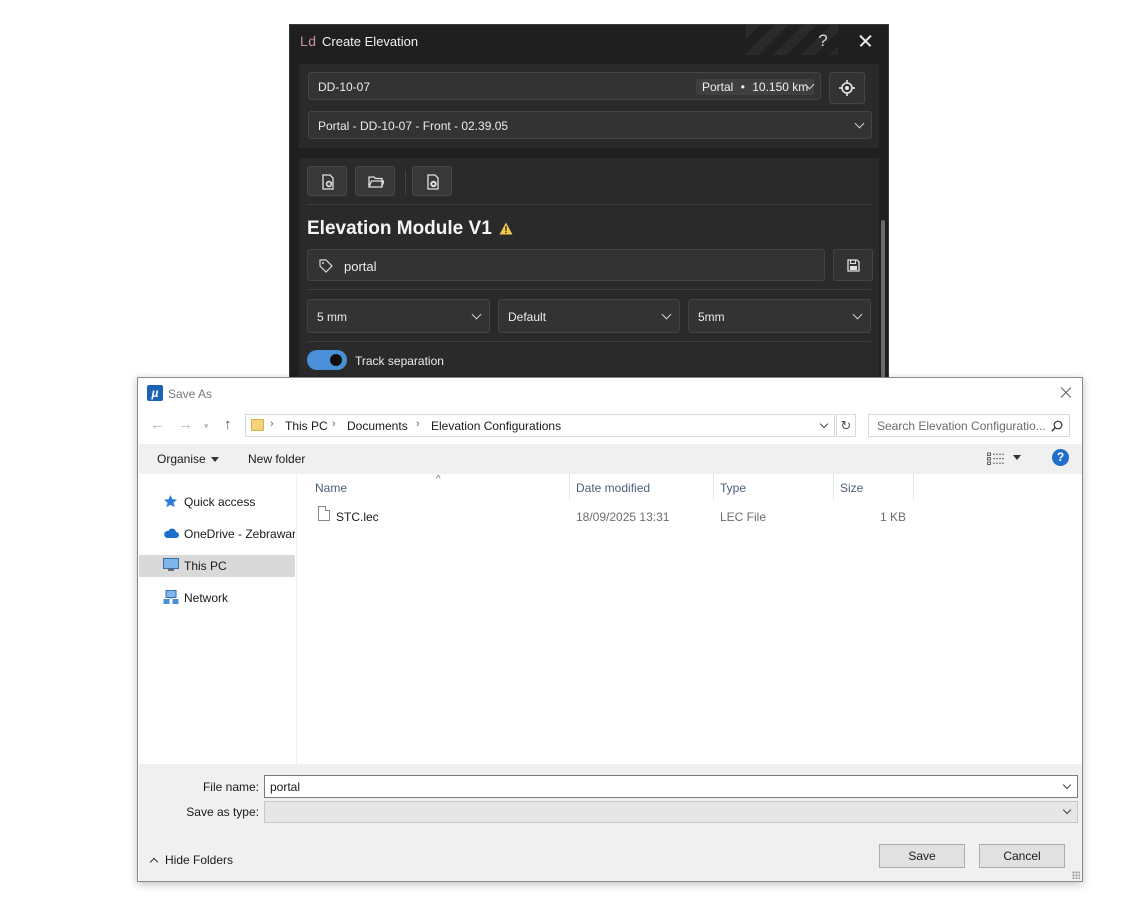  Describe the element at coordinates (405, 182) in the screenshot. I see `toolbar-divider` at that location.